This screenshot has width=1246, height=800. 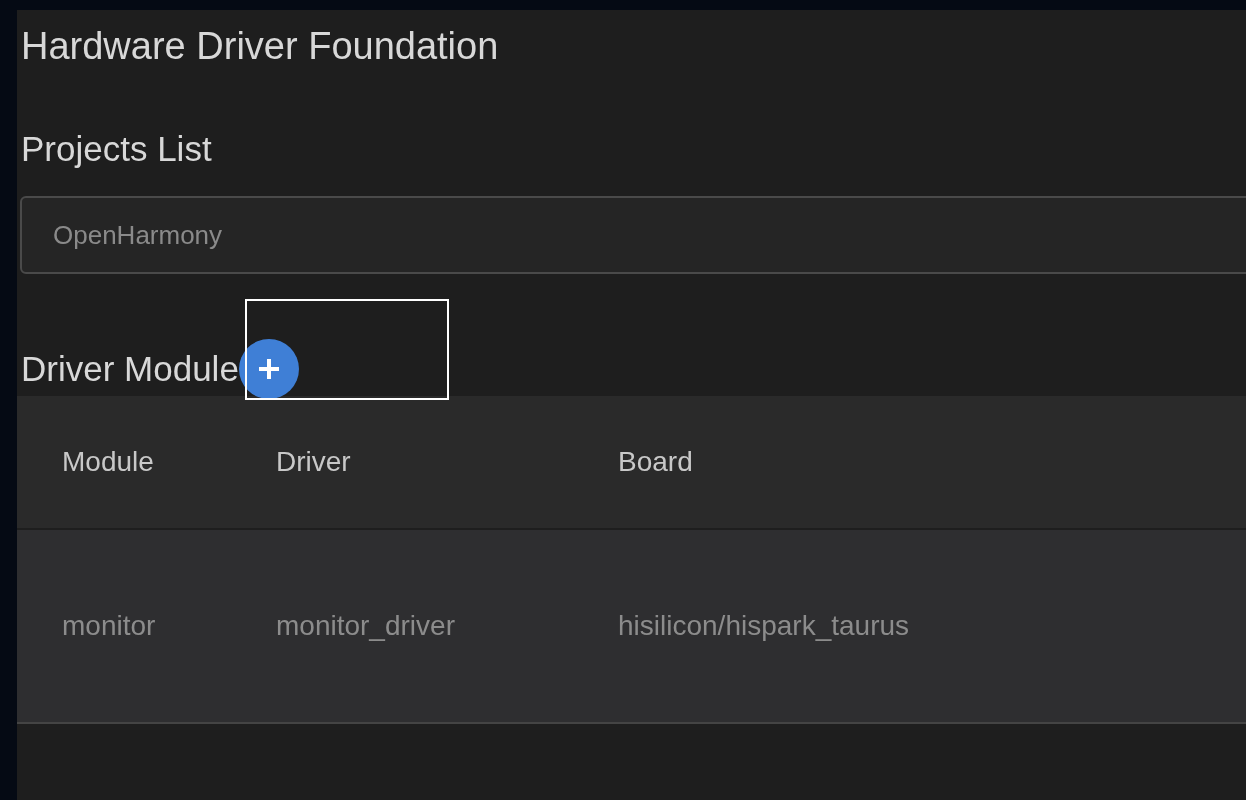 I want to click on project-select: OpenHarmony, so click(x=633, y=235).